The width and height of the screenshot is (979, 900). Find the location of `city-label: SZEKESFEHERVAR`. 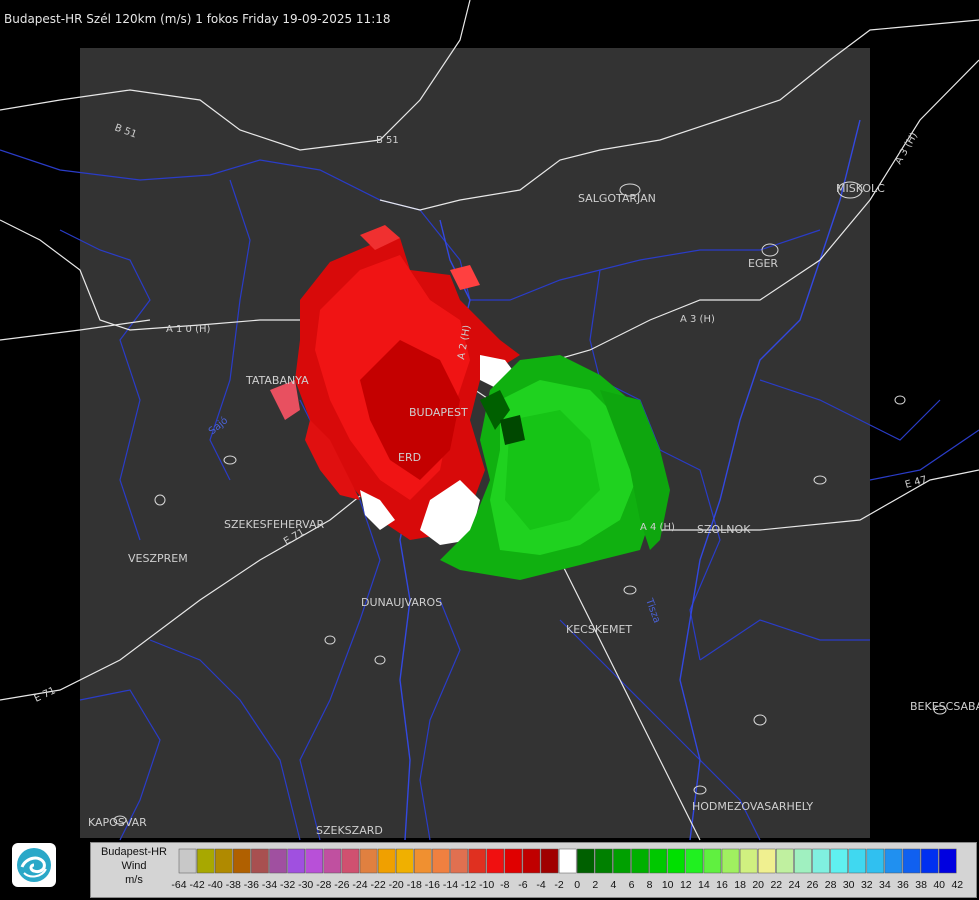

city-label: SZEKESFEHERVAR is located at coordinates (274, 524).